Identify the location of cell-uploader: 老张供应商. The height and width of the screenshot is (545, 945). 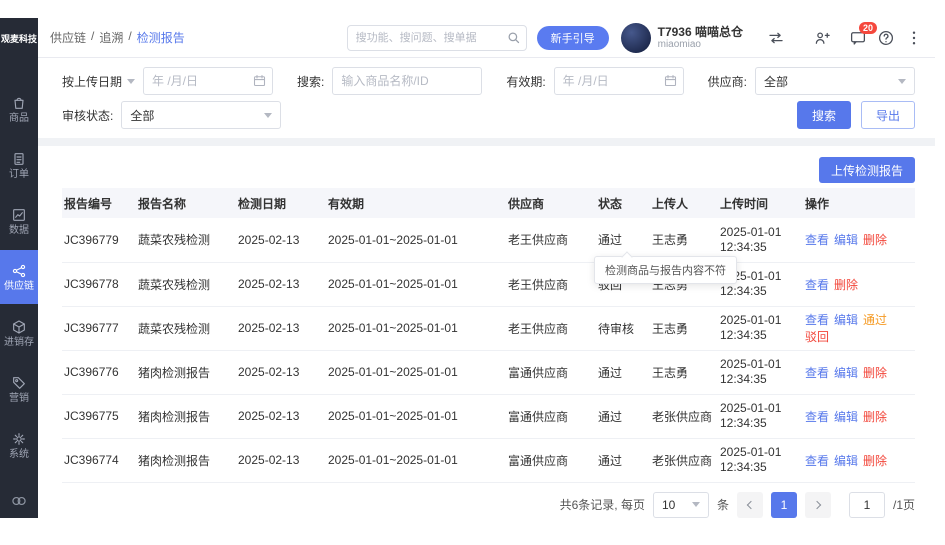
(686, 416).